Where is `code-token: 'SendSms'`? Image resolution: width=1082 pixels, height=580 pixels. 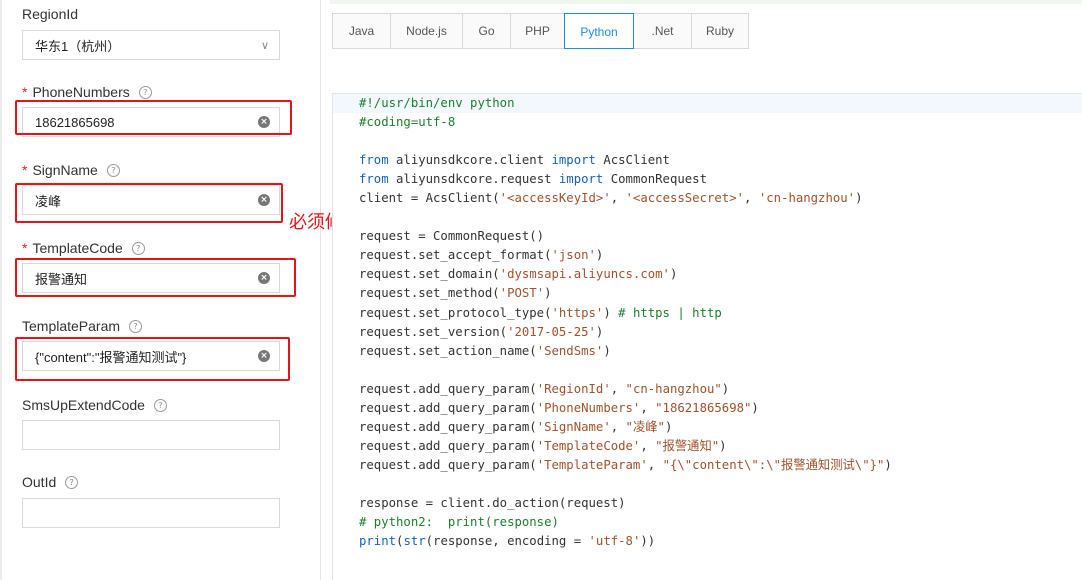
code-token: 'SendSms' is located at coordinates (570, 350).